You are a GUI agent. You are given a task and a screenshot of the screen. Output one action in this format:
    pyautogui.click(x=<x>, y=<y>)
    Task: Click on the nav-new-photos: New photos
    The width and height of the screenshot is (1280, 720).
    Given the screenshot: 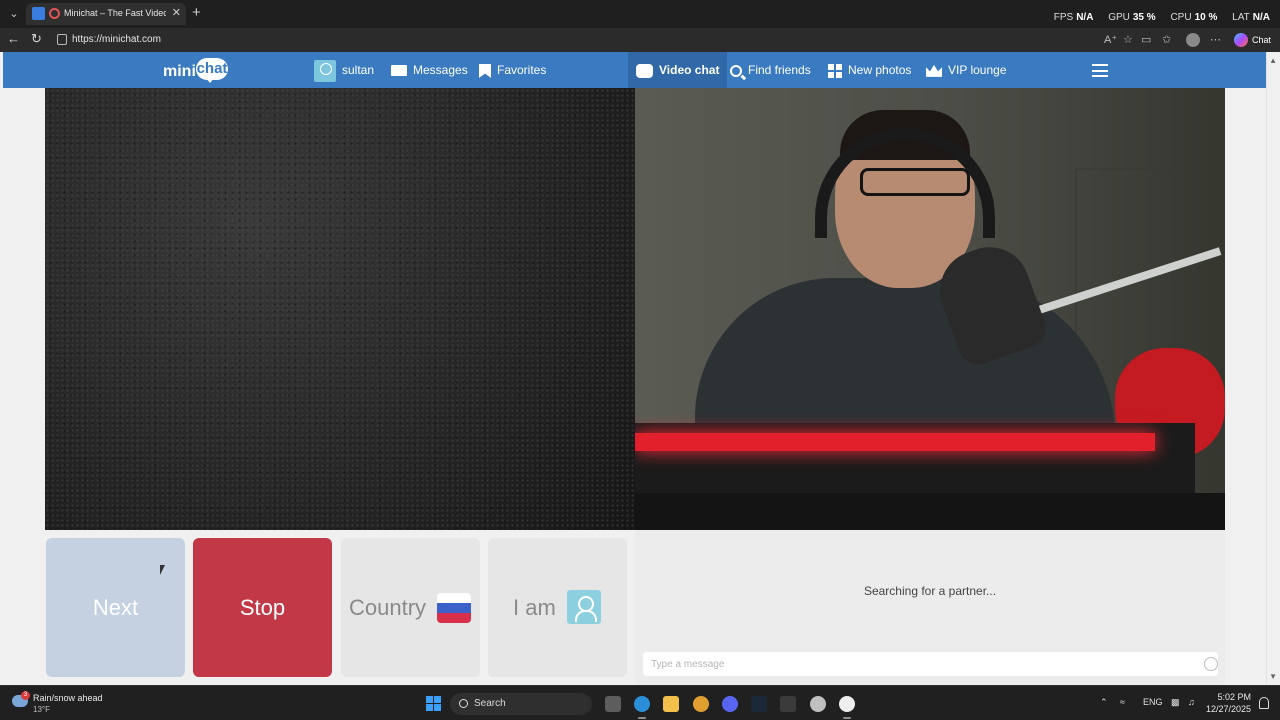 What is the action you would take?
    pyautogui.click(x=869, y=70)
    